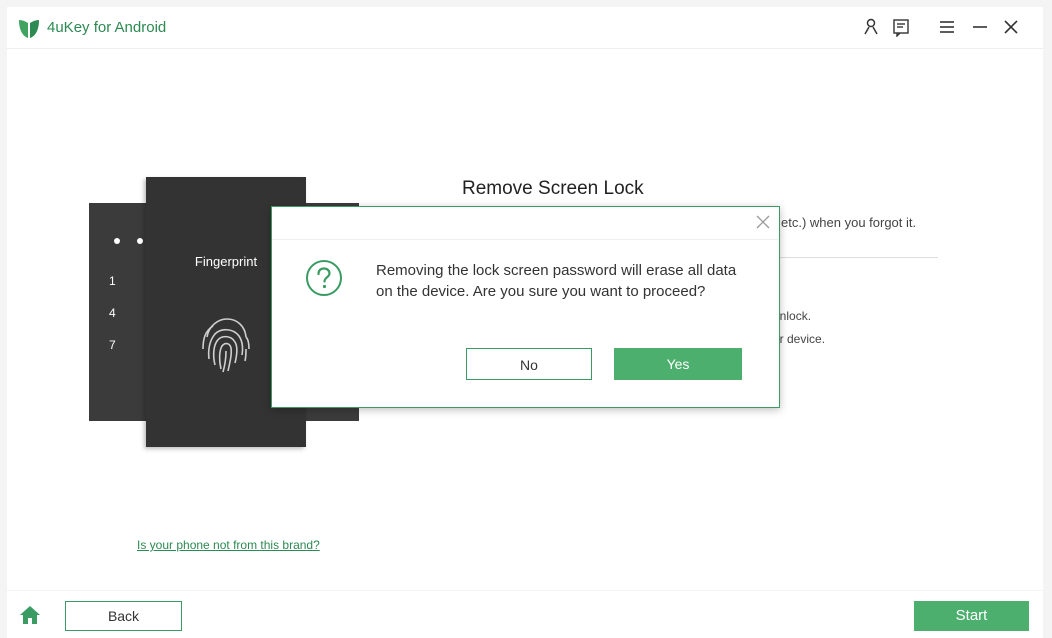 This screenshot has height=638, width=1052. I want to click on page-heading: Remove Screen Lock, so click(553, 188).